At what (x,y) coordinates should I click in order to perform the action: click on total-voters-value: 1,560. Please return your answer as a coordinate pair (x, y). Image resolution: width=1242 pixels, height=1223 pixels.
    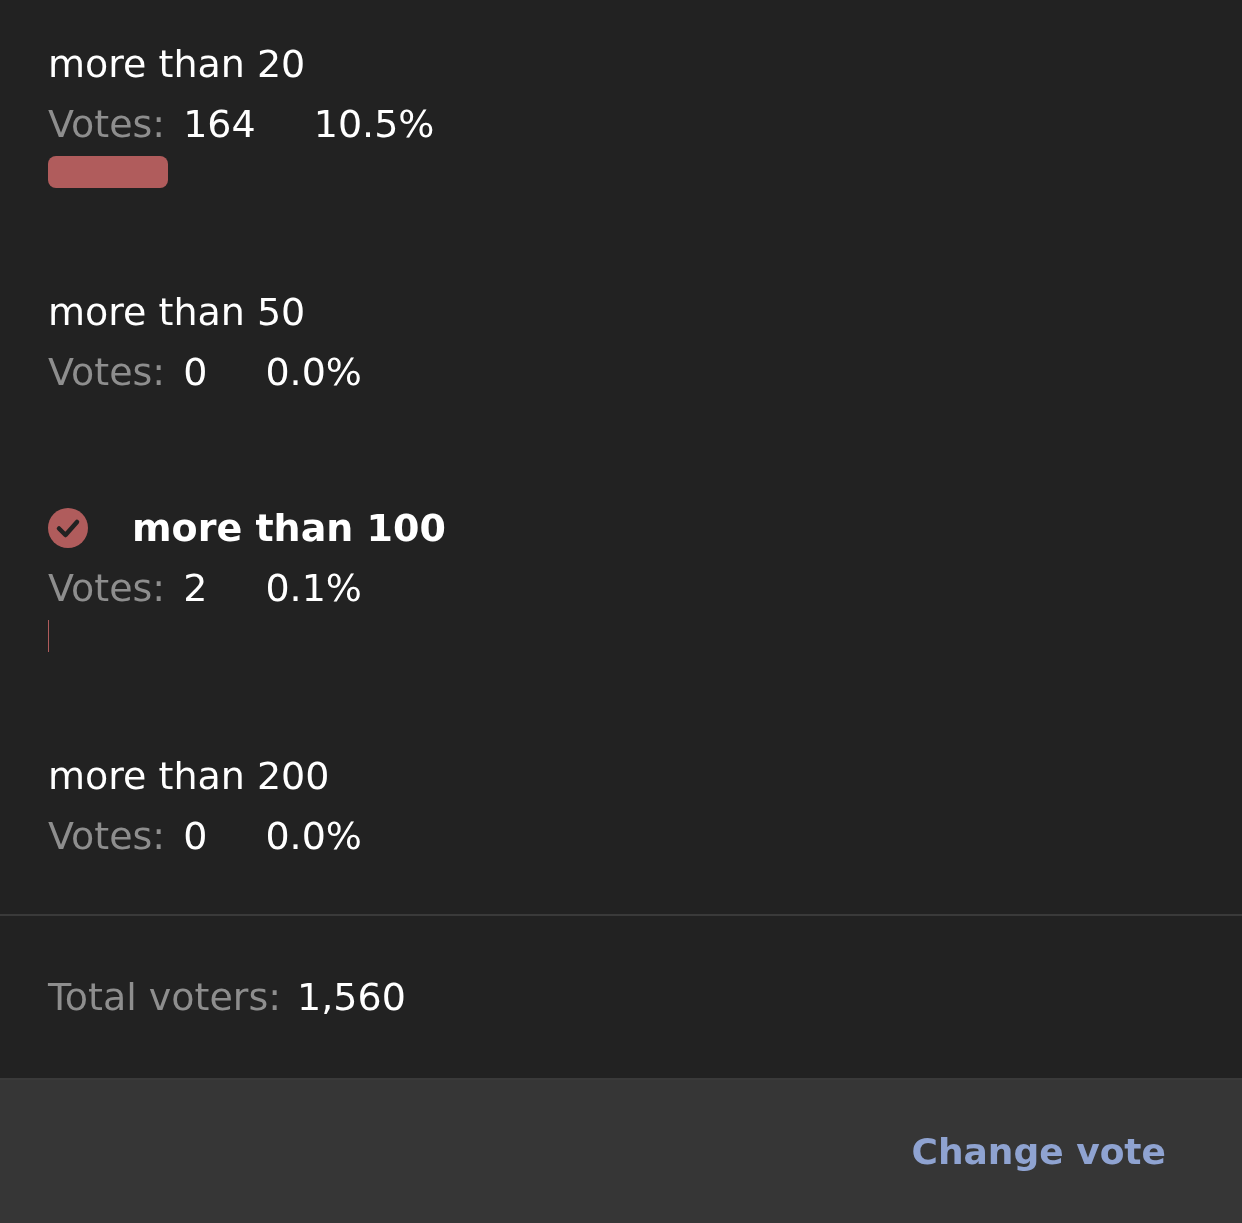
    Looking at the image, I should click on (351, 997).